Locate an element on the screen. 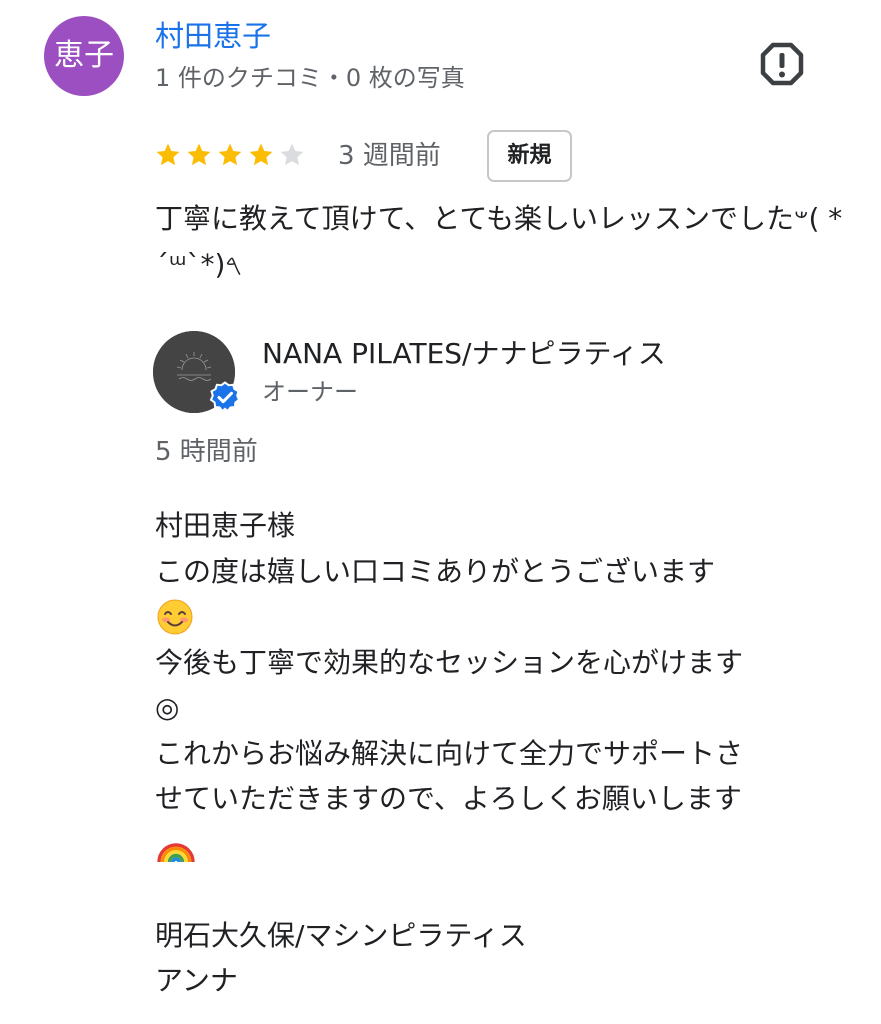 Image resolution: width=881 pixels, height=1024 pixels. owner-name: NANA PILATES/ナナピラティス is located at coordinates (464, 354).